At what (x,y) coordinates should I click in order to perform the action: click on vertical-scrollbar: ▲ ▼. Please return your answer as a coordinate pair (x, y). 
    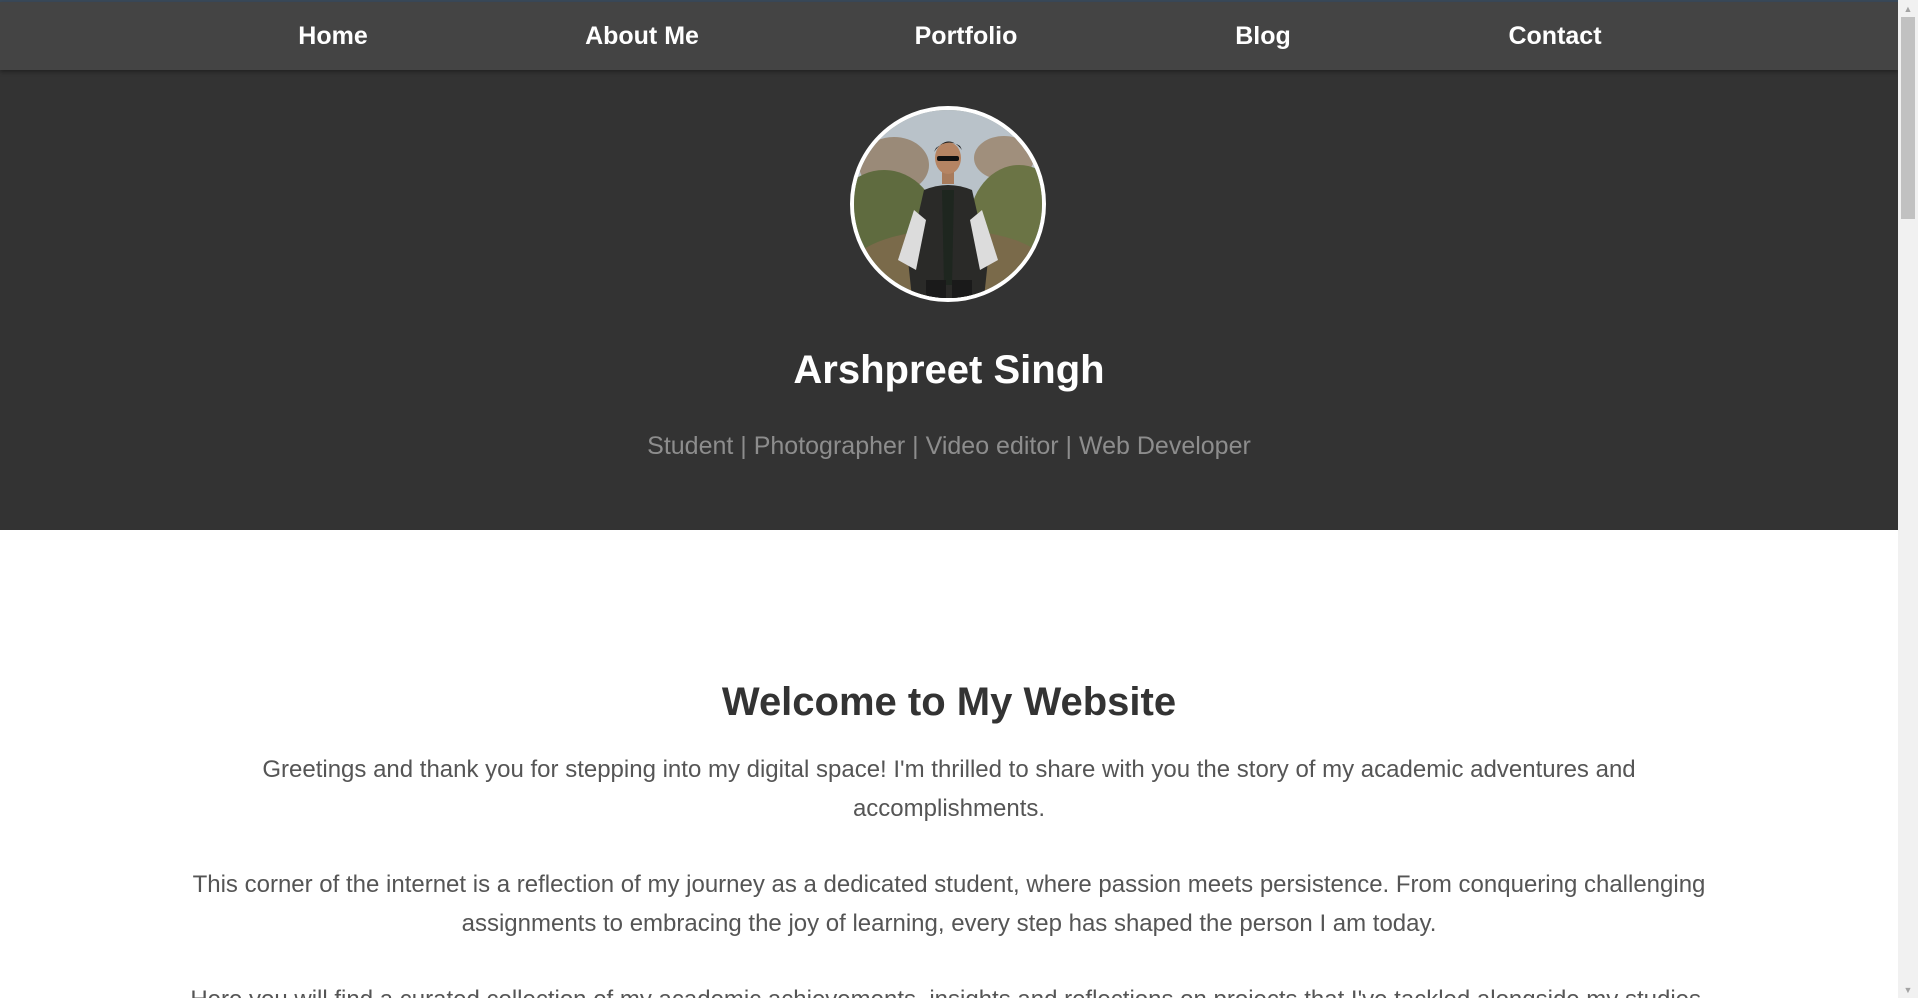
    Looking at the image, I should click on (1908, 499).